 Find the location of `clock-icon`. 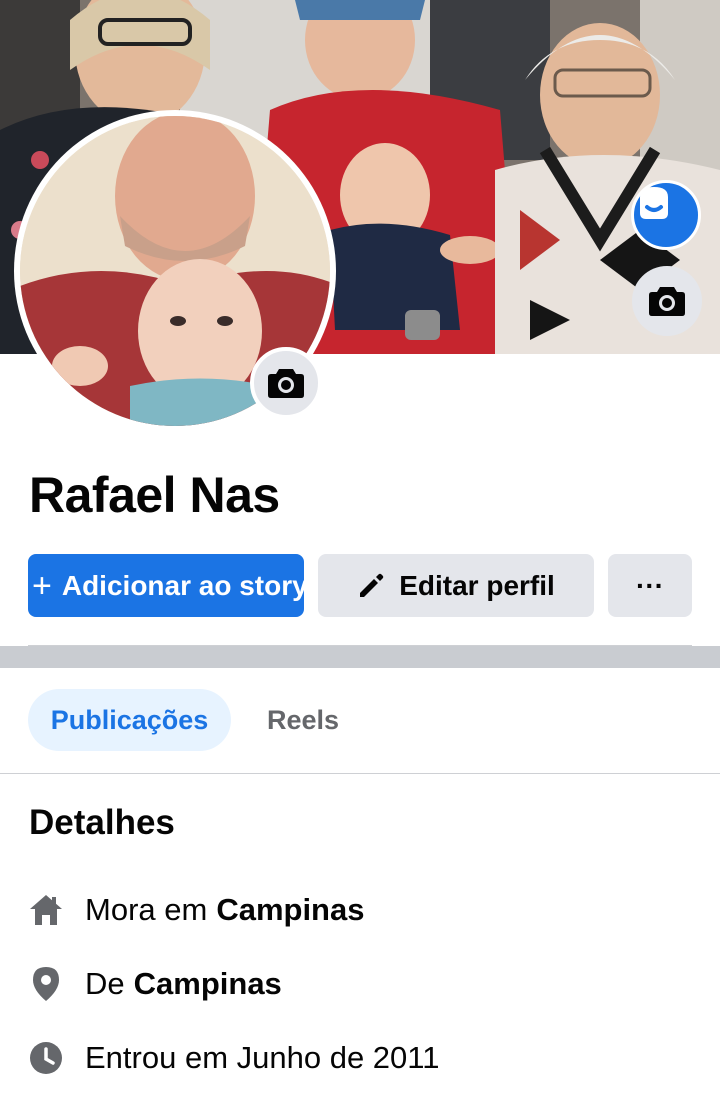

clock-icon is located at coordinates (46, 1058).